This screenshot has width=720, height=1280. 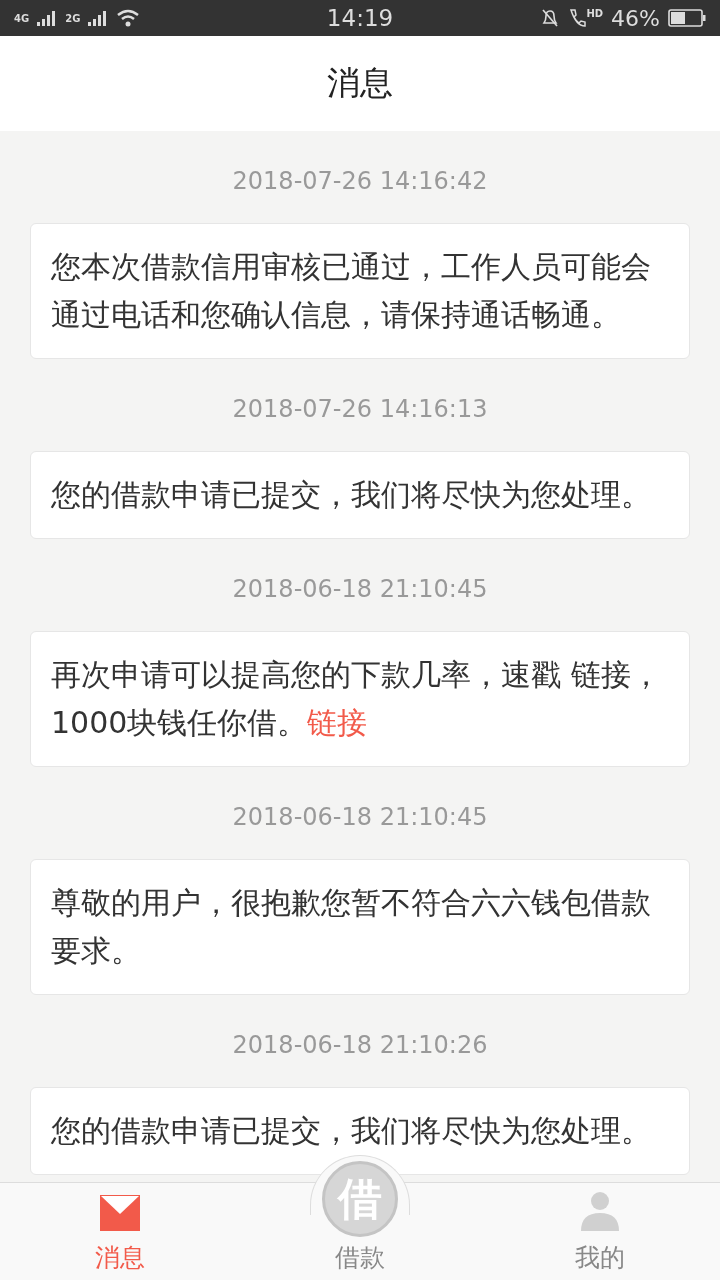 What do you see at coordinates (120, 1231) in the screenshot?
I see `tab: 消息` at bounding box center [120, 1231].